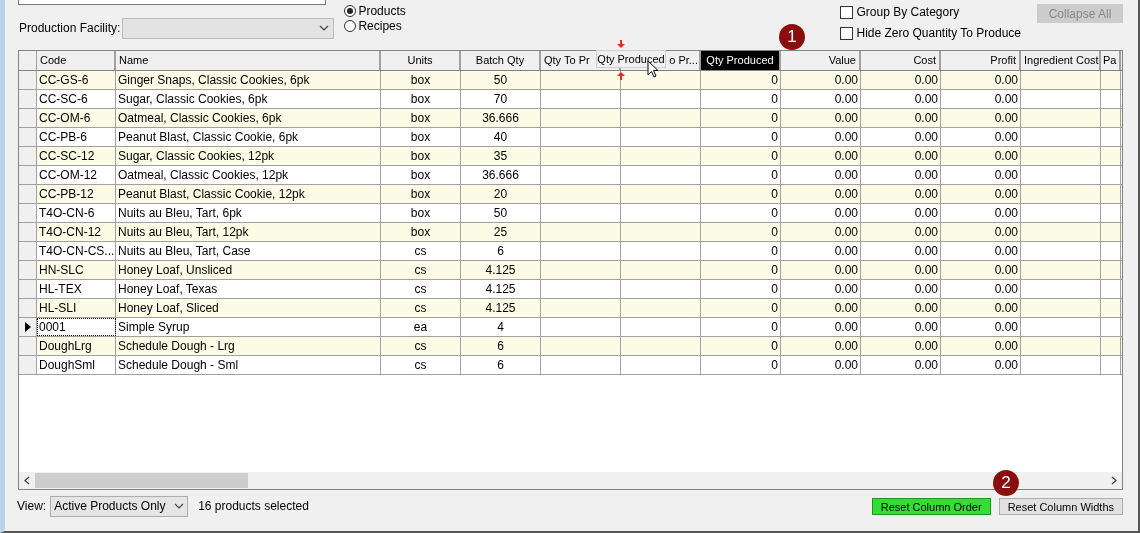 The height and width of the screenshot is (533, 1140). Describe the element at coordinates (32, 506) in the screenshot. I see `view-label: View:` at that location.